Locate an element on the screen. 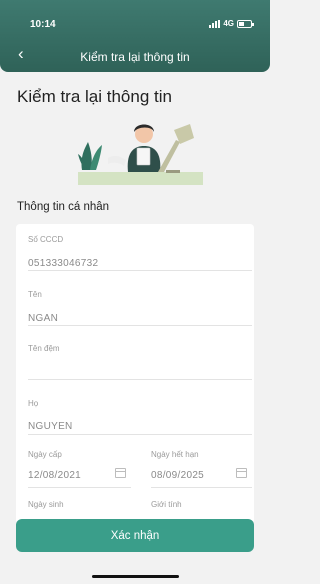 This screenshot has height=584, width=320. home-indicator is located at coordinates (135, 576).